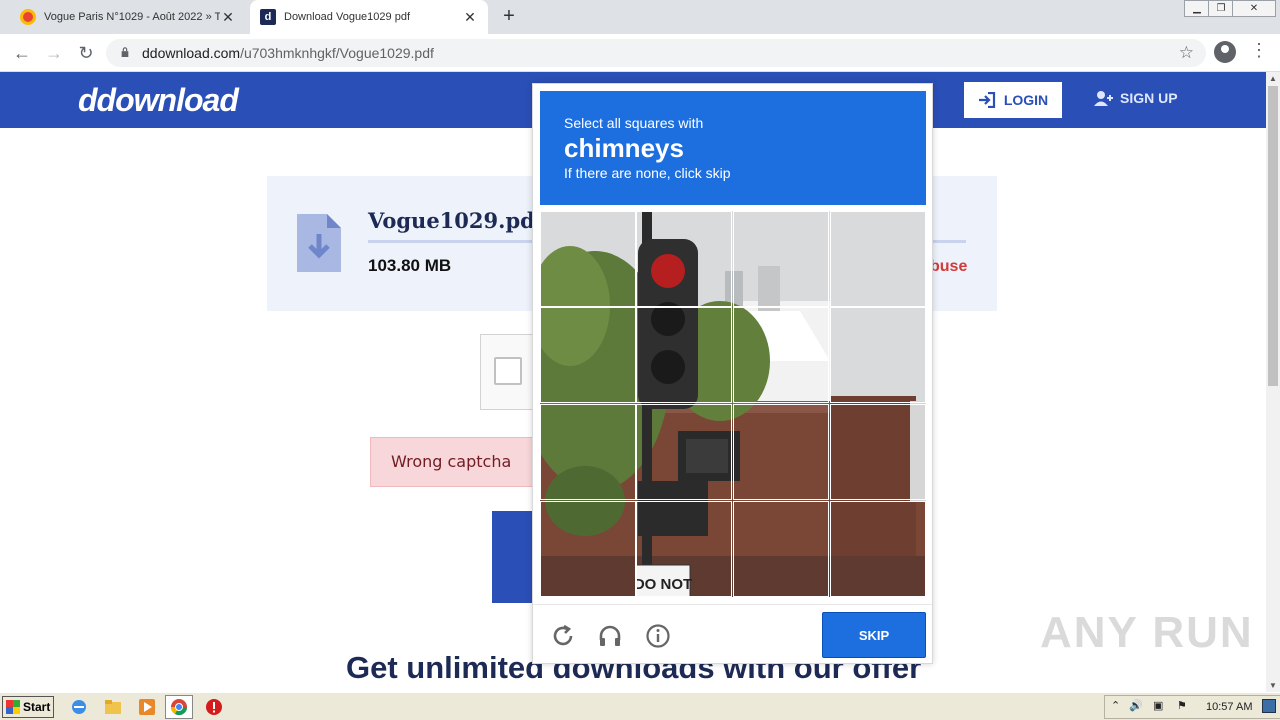  Describe the element at coordinates (79, 707) in the screenshot. I see `internet-explorer-icon` at that location.